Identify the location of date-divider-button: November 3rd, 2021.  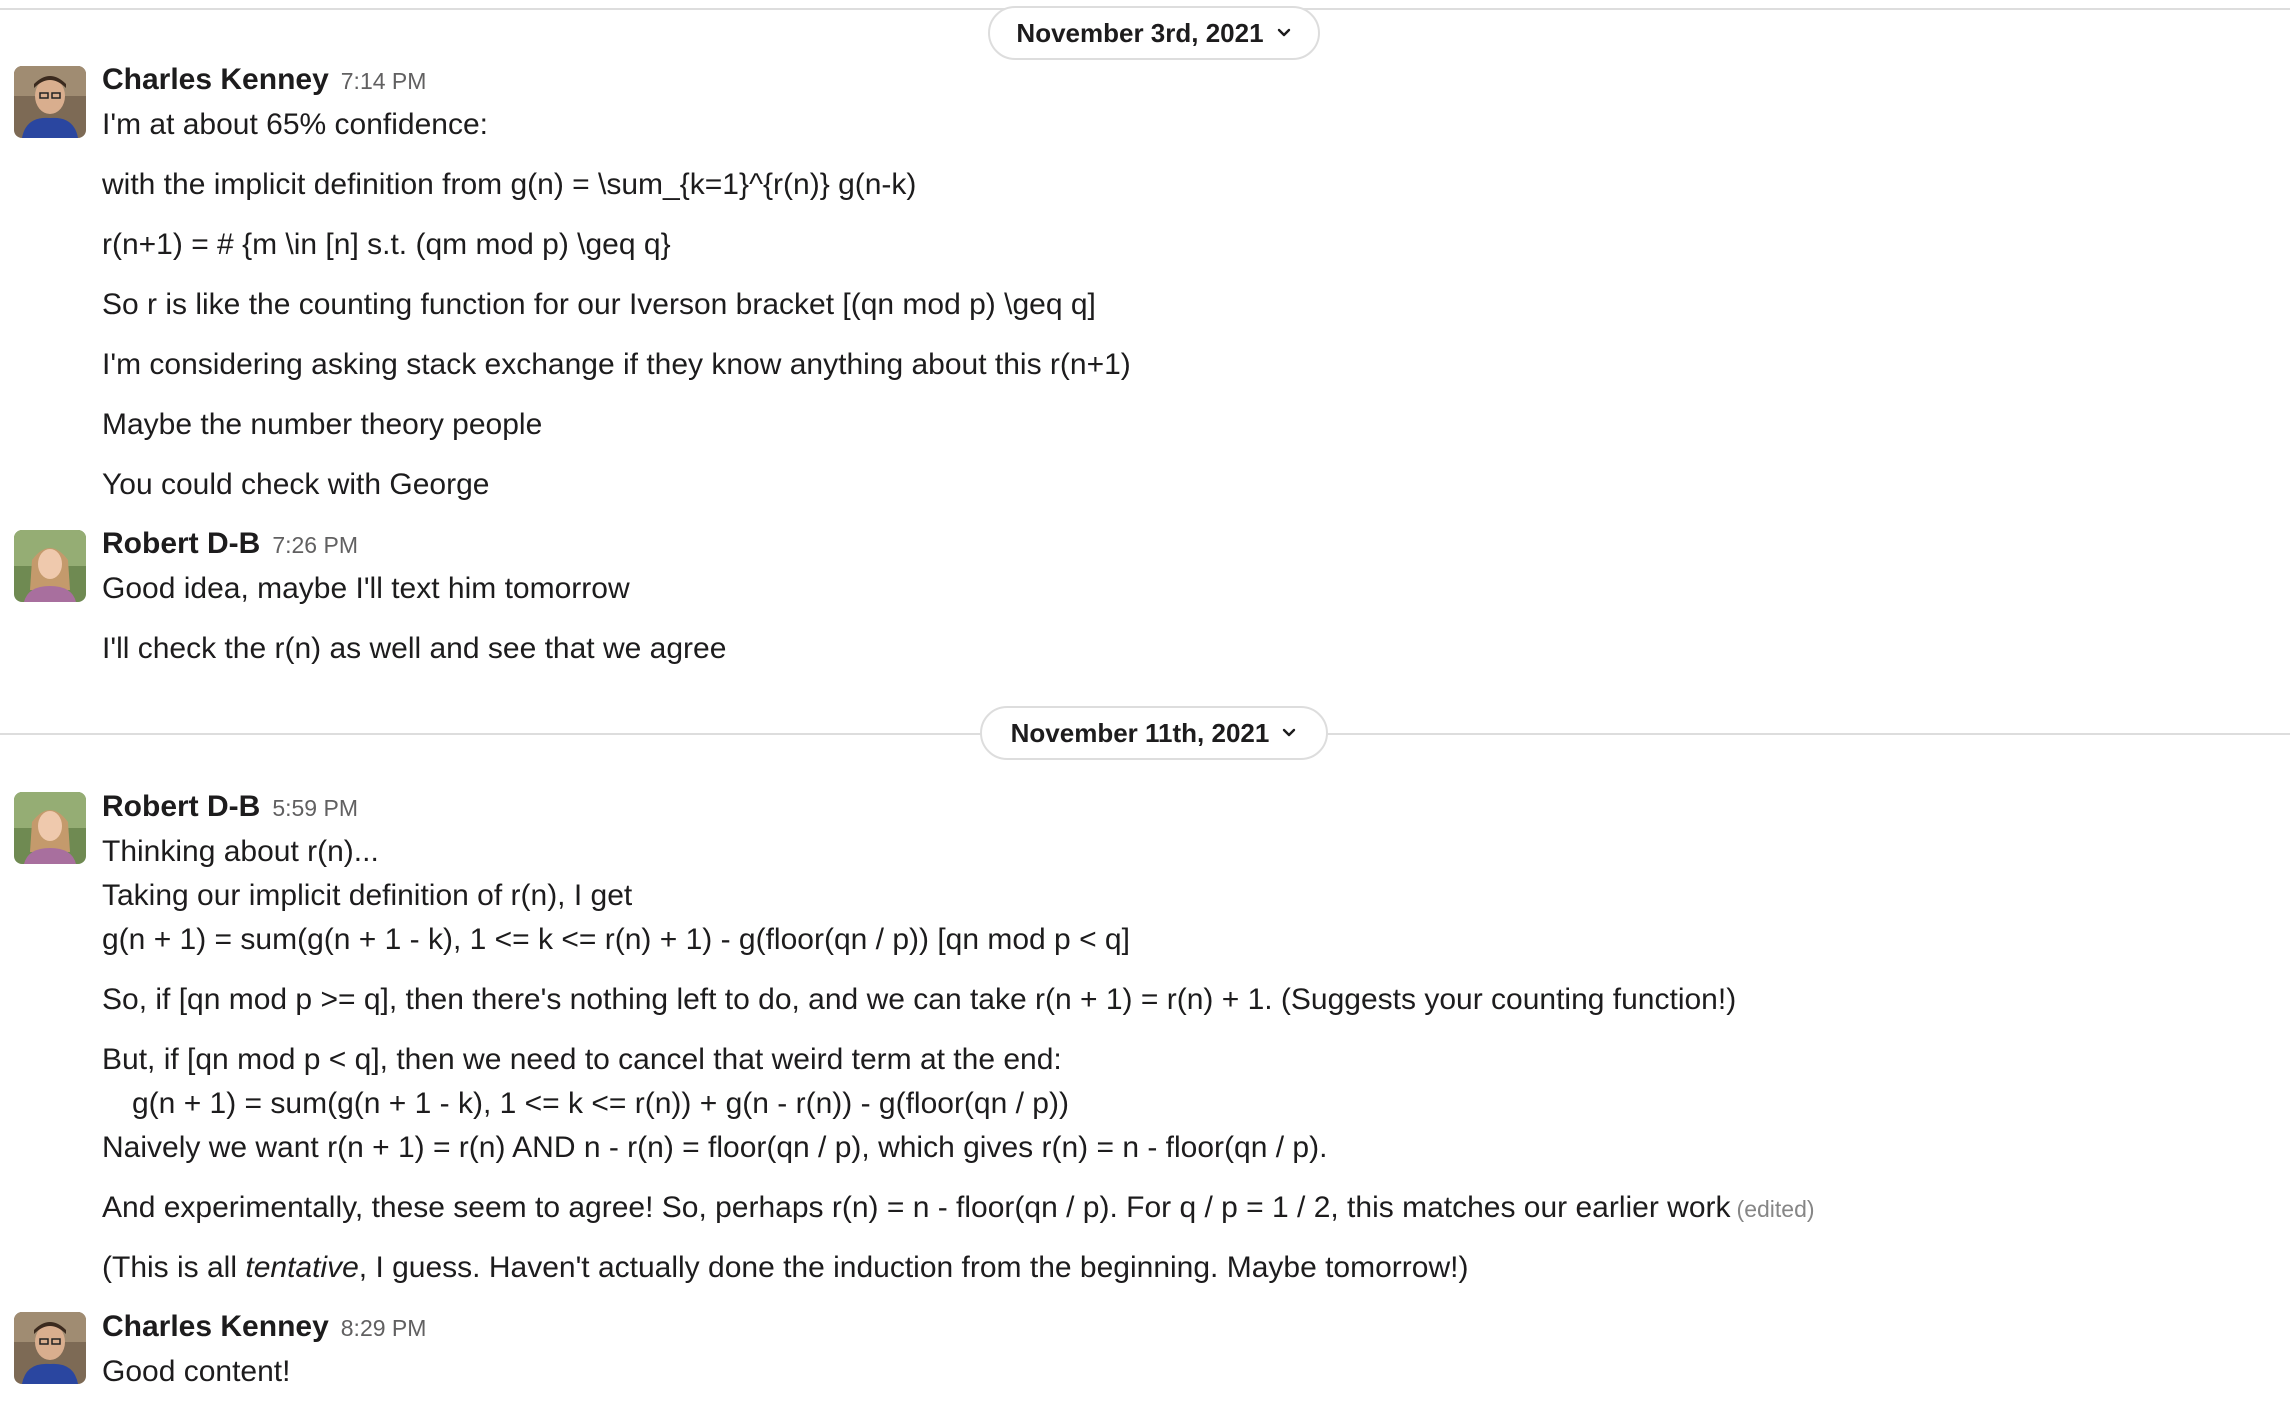
(1154, 33).